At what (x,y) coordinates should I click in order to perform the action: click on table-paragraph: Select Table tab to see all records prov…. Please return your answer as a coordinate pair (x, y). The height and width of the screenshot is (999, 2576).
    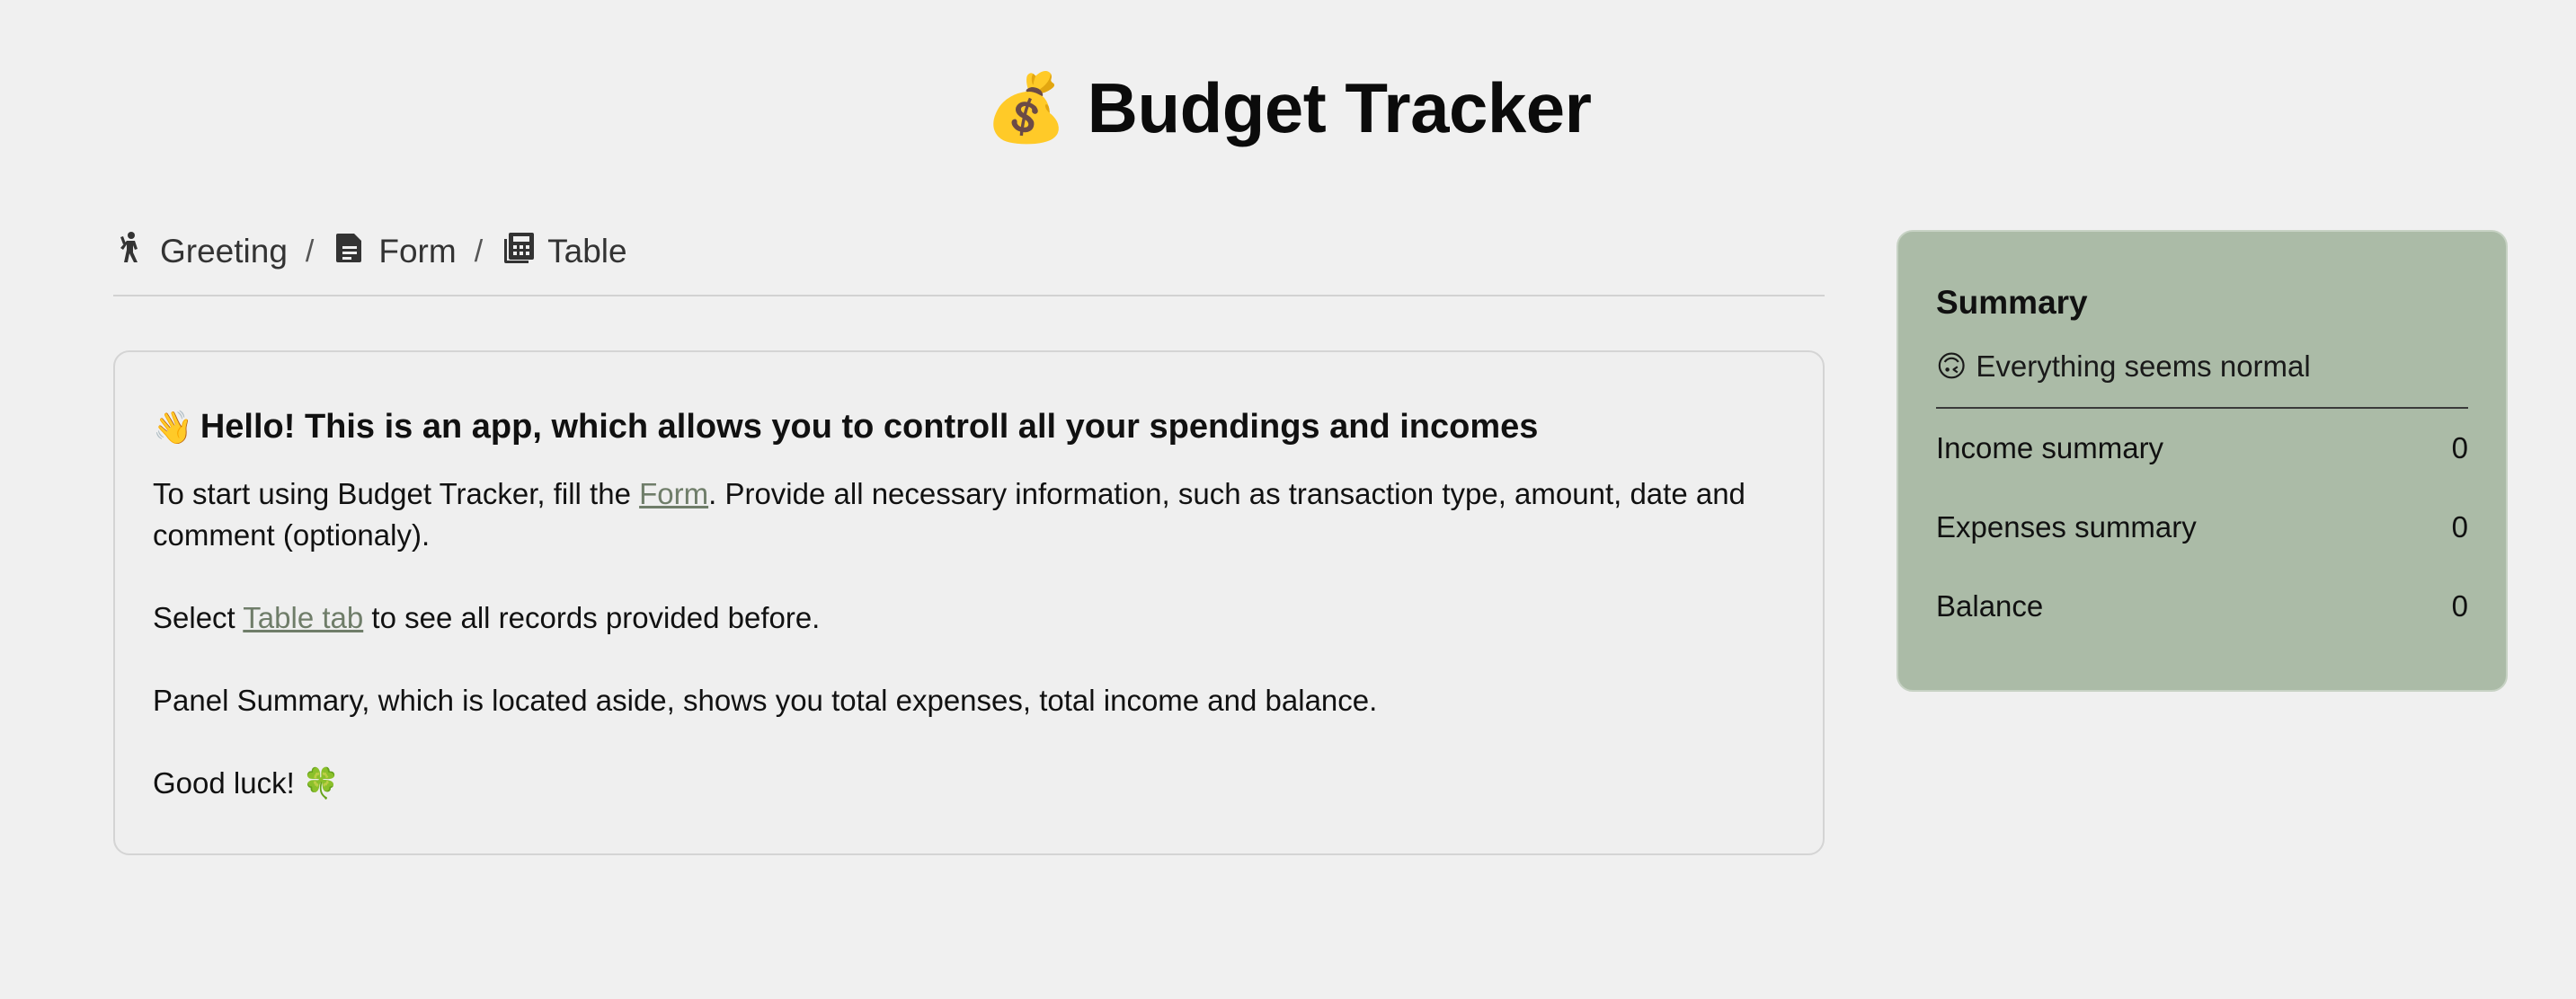
    Looking at the image, I should click on (969, 618).